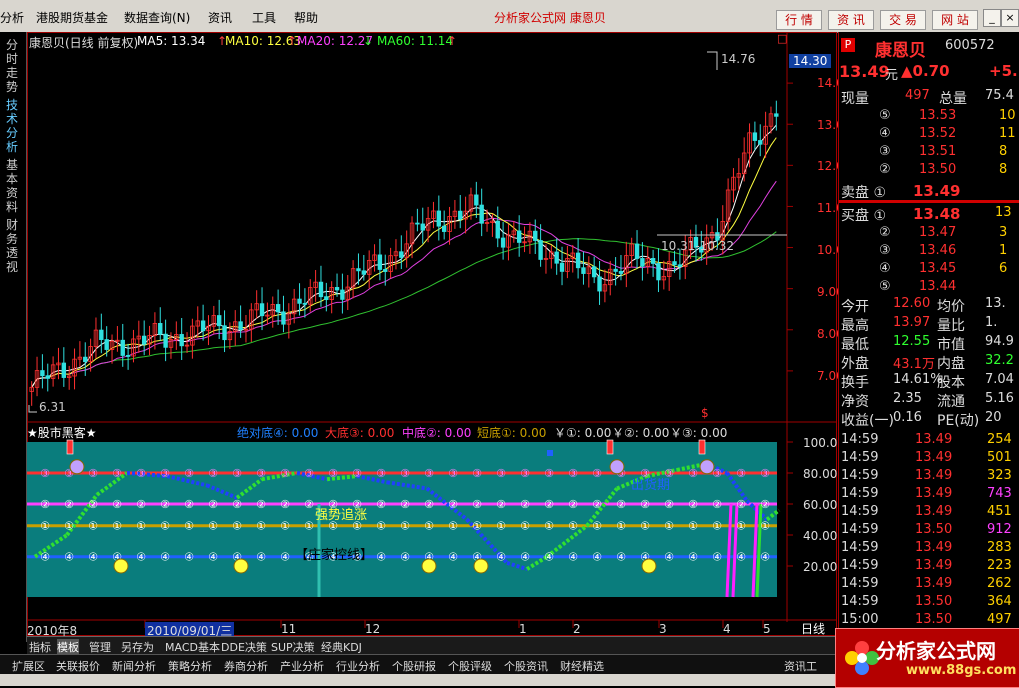  What do you see at coordinates (860, 601) in the screenshot?
I see `tick-time: 14:59` at bounding box center [860, 601].